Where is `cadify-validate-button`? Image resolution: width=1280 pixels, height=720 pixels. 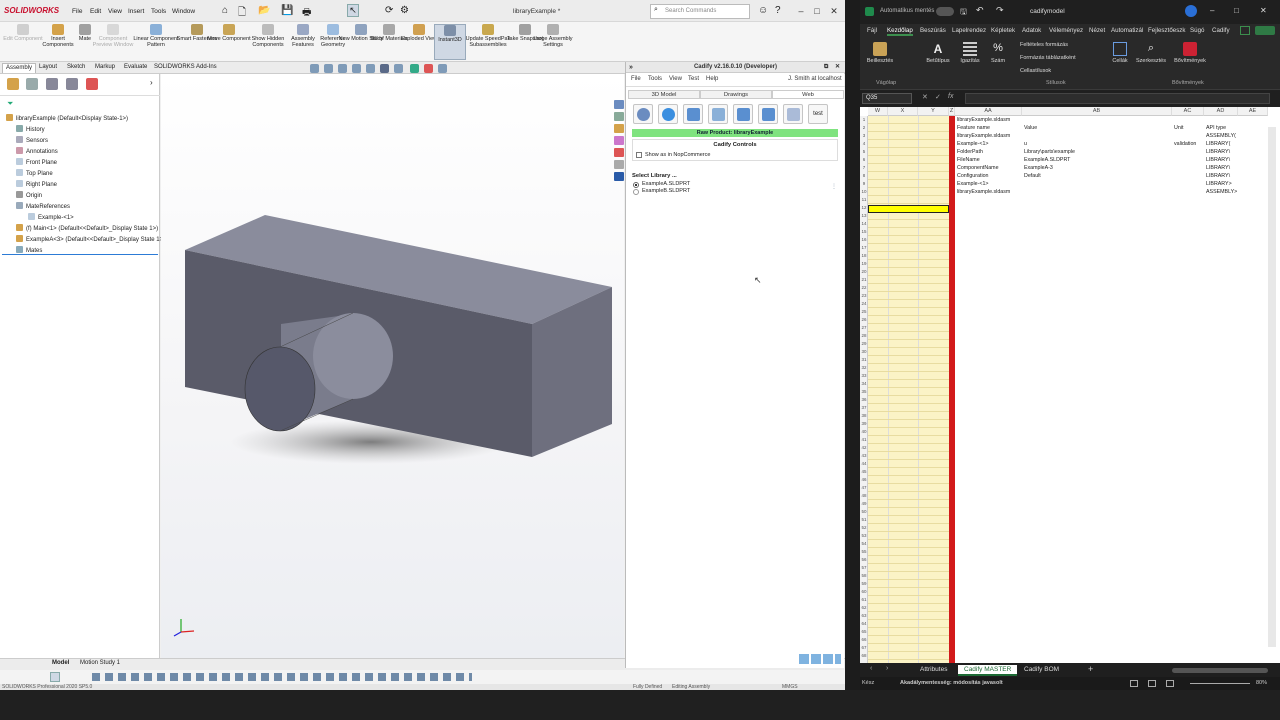 cadify-validate-button is located at coordinates (668, 114).